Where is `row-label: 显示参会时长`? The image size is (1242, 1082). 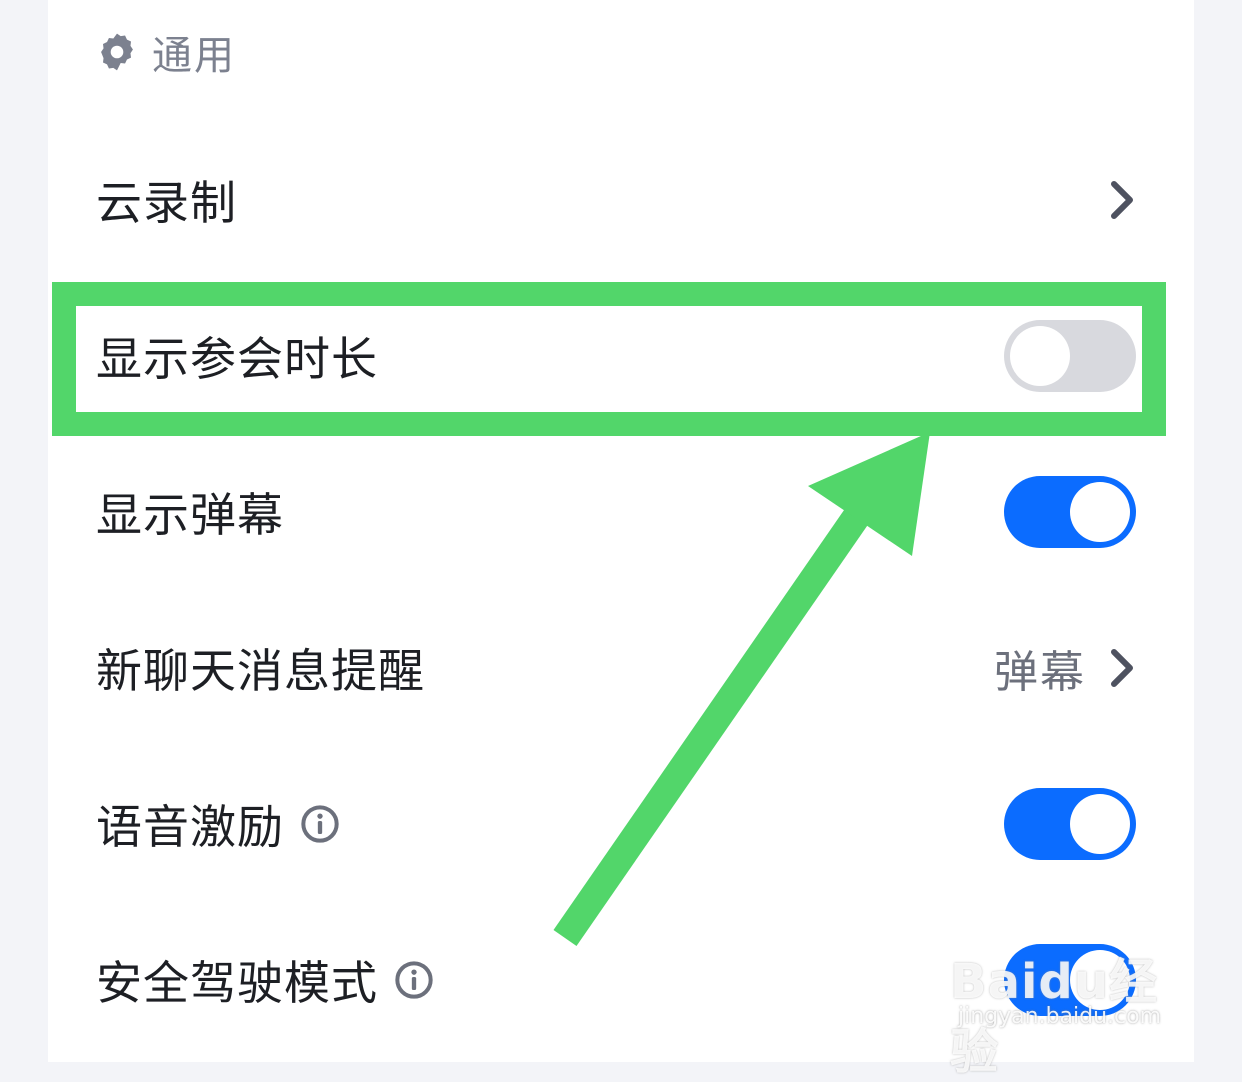
row-label: 显示参会时长 is located at coordinates (237, 359).